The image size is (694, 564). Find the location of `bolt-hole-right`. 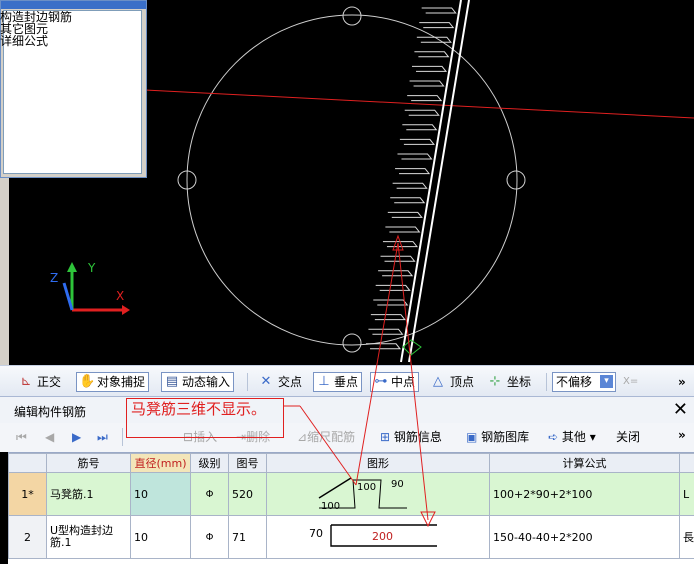

bolt-hole-right is located at coordinates (516, 180).